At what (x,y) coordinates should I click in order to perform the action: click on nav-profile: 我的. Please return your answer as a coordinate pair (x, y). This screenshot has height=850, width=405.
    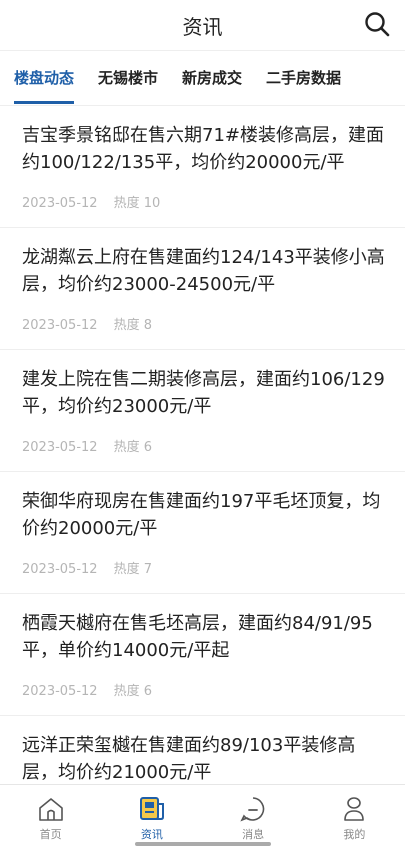
    Looking at the image, I should click on (354, 817).